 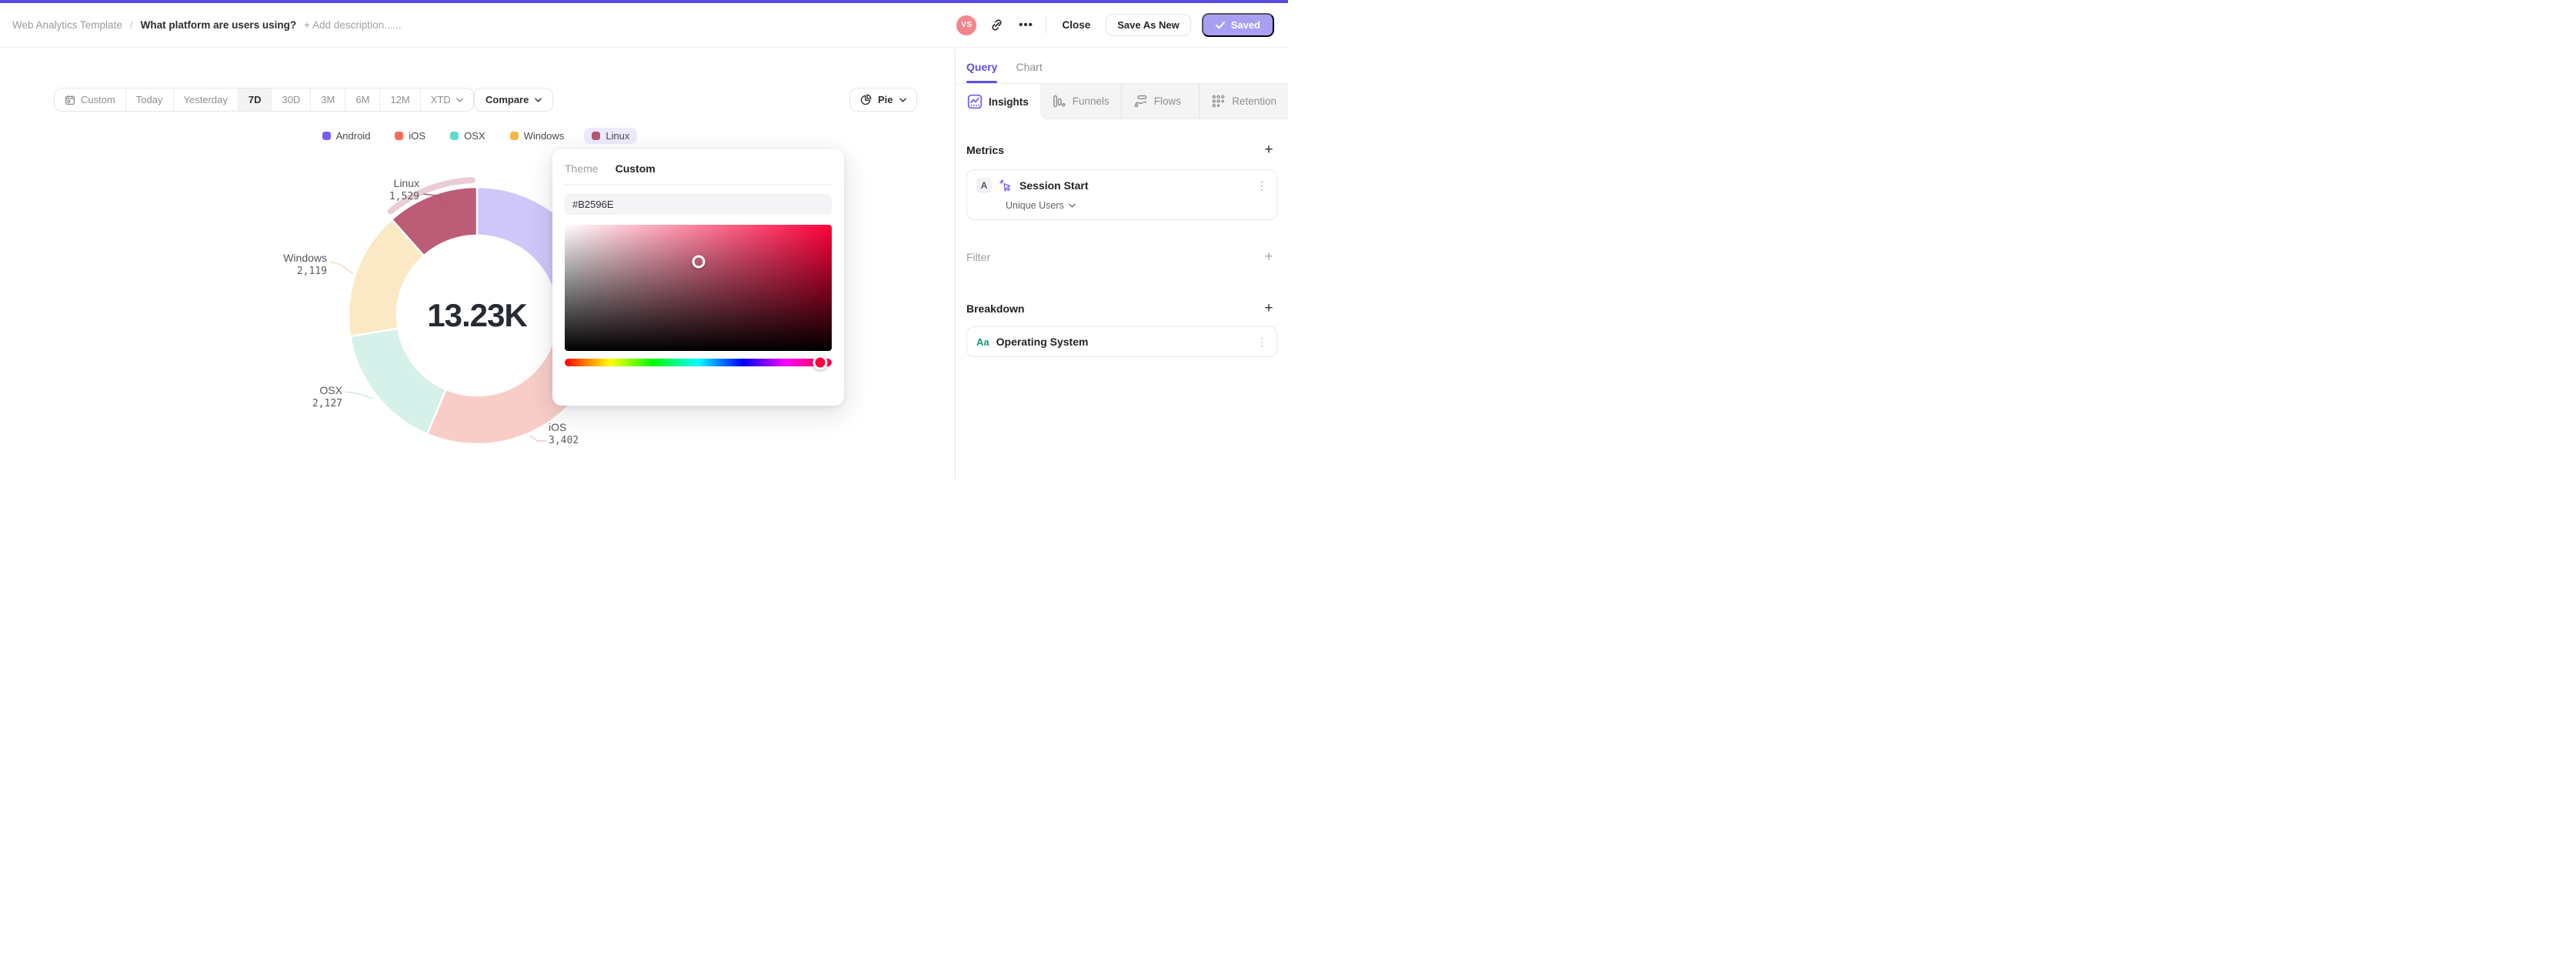 What do you see at coordinates (1261, 341) in the screenshot?
I see `breakdown-menu-button: ⋮` at bounding box center [1261, 341].